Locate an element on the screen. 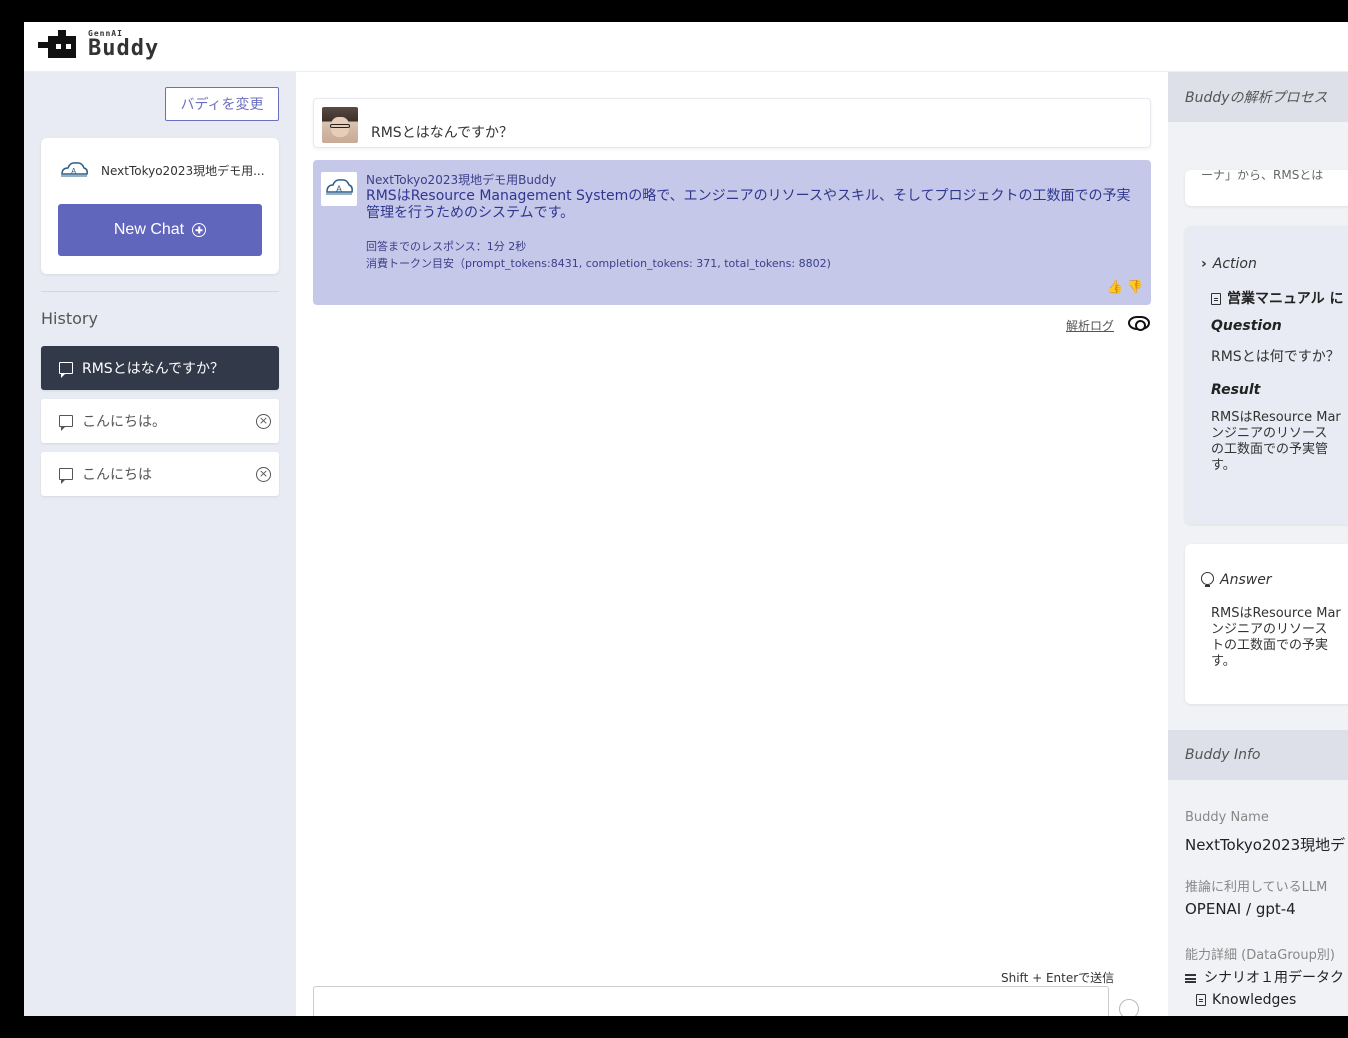 The height and width of the screenshot is (1038, 1348). feedback-buttons: 👍 👎 is located at coordinates (1124, 287).